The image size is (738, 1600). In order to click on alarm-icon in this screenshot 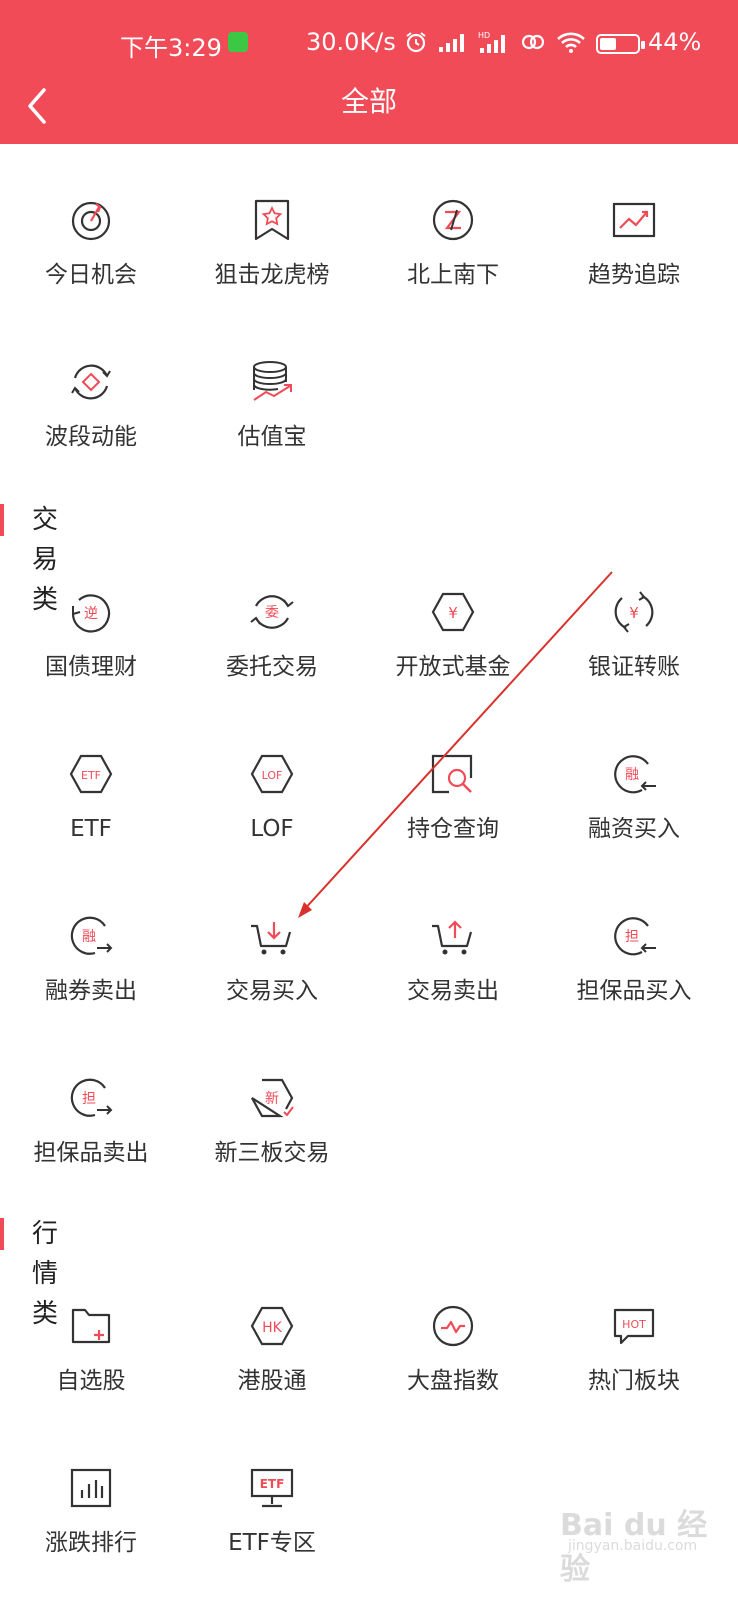, I will do `click(416, 42)`.